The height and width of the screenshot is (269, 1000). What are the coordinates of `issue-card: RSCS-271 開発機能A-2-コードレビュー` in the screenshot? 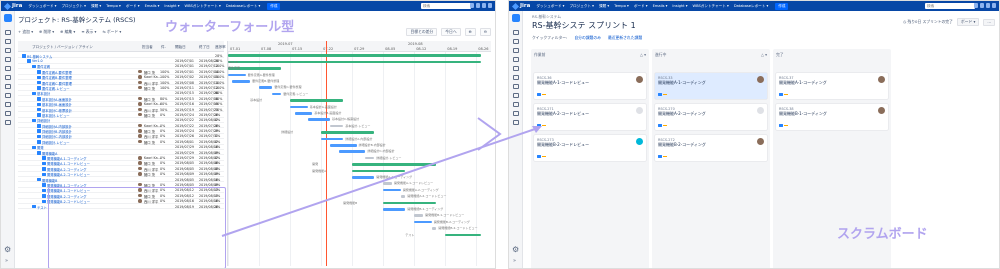 It's located at (590, 117).